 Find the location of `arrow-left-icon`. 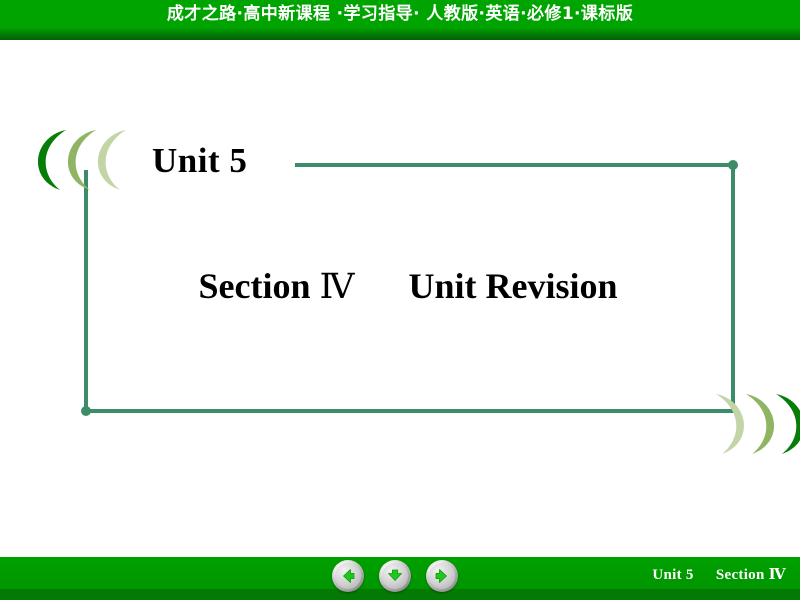

arrow-left-icon is located at coordinates (349, 576).